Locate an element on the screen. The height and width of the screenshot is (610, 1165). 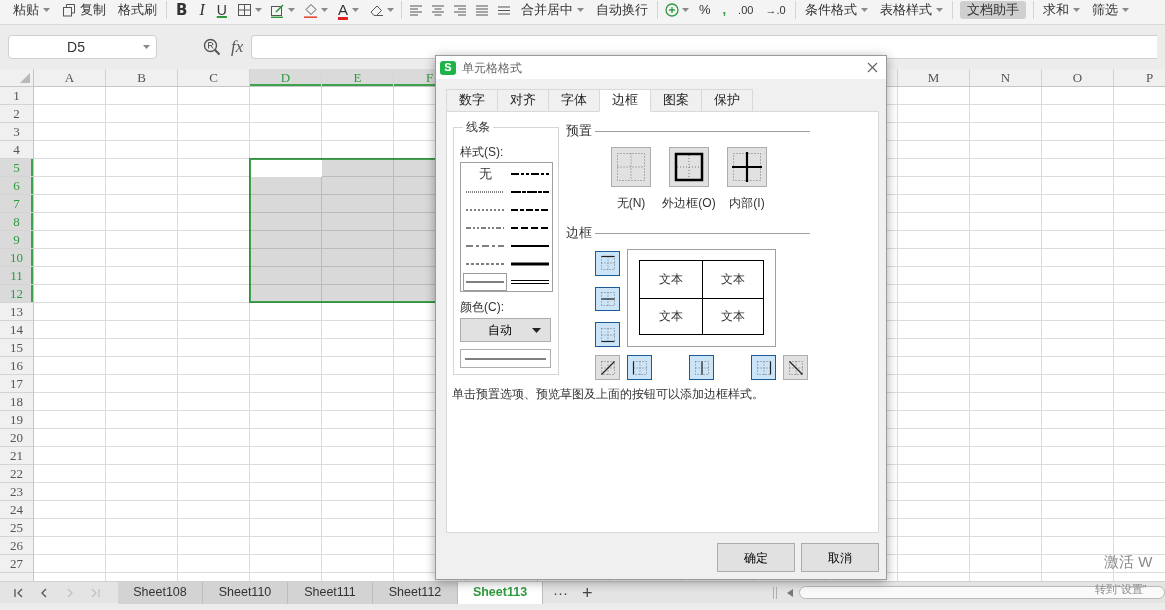
column-header: B is located at coordinates (141, 77).